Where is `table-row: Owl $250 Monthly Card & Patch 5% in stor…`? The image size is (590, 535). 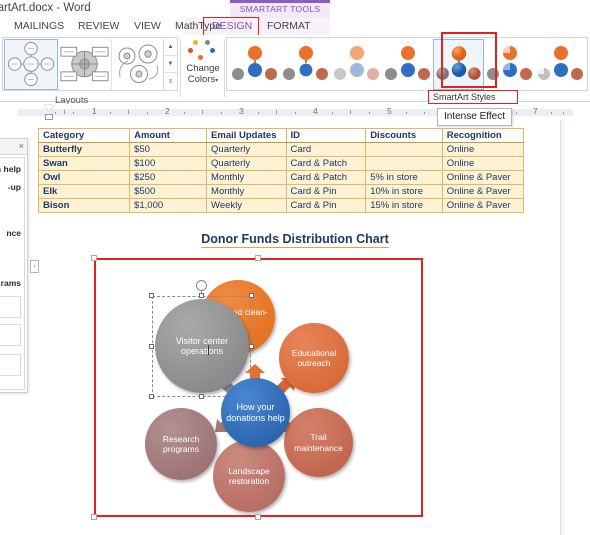
table-row: Owl $250 Monthly Card & Patch 5% in stor… is located at coordinates (281, 177).